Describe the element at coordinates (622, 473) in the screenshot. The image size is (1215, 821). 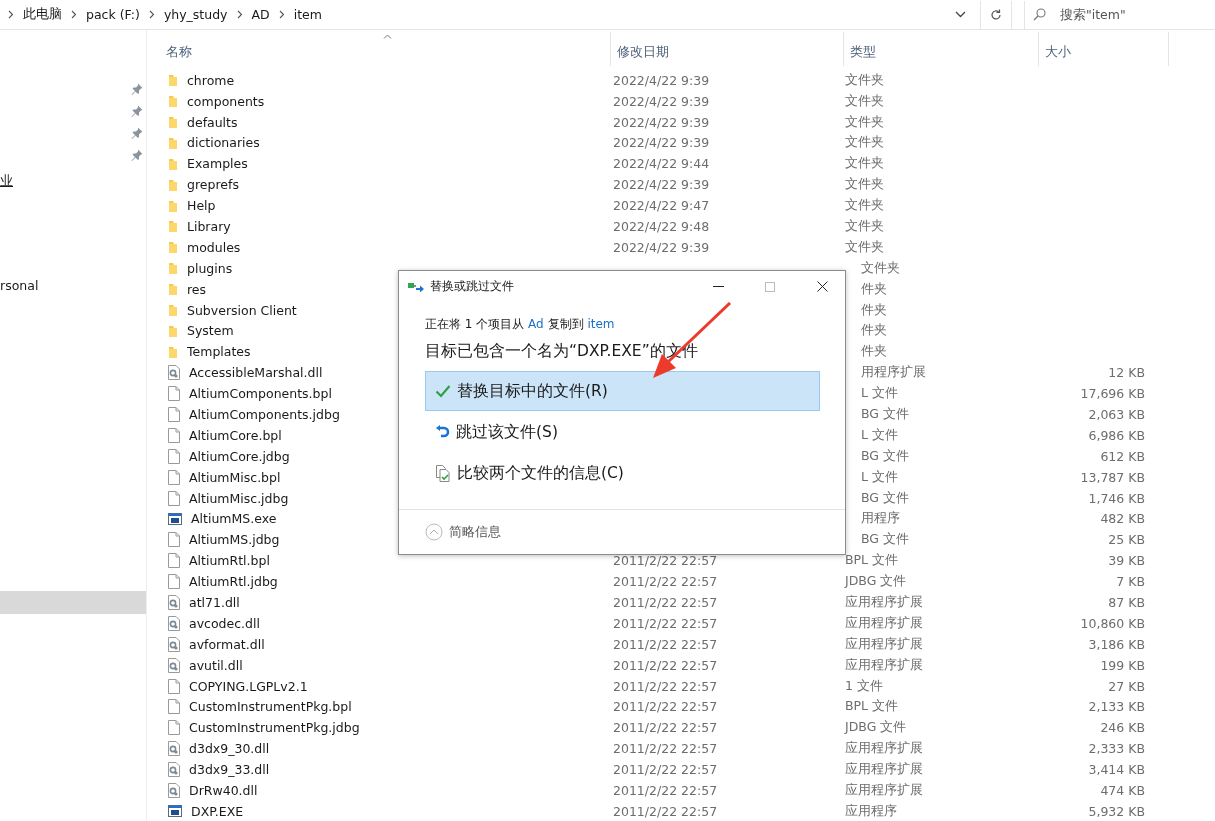
I see `option-button: 比较两个文件的信息(C)` at that location.